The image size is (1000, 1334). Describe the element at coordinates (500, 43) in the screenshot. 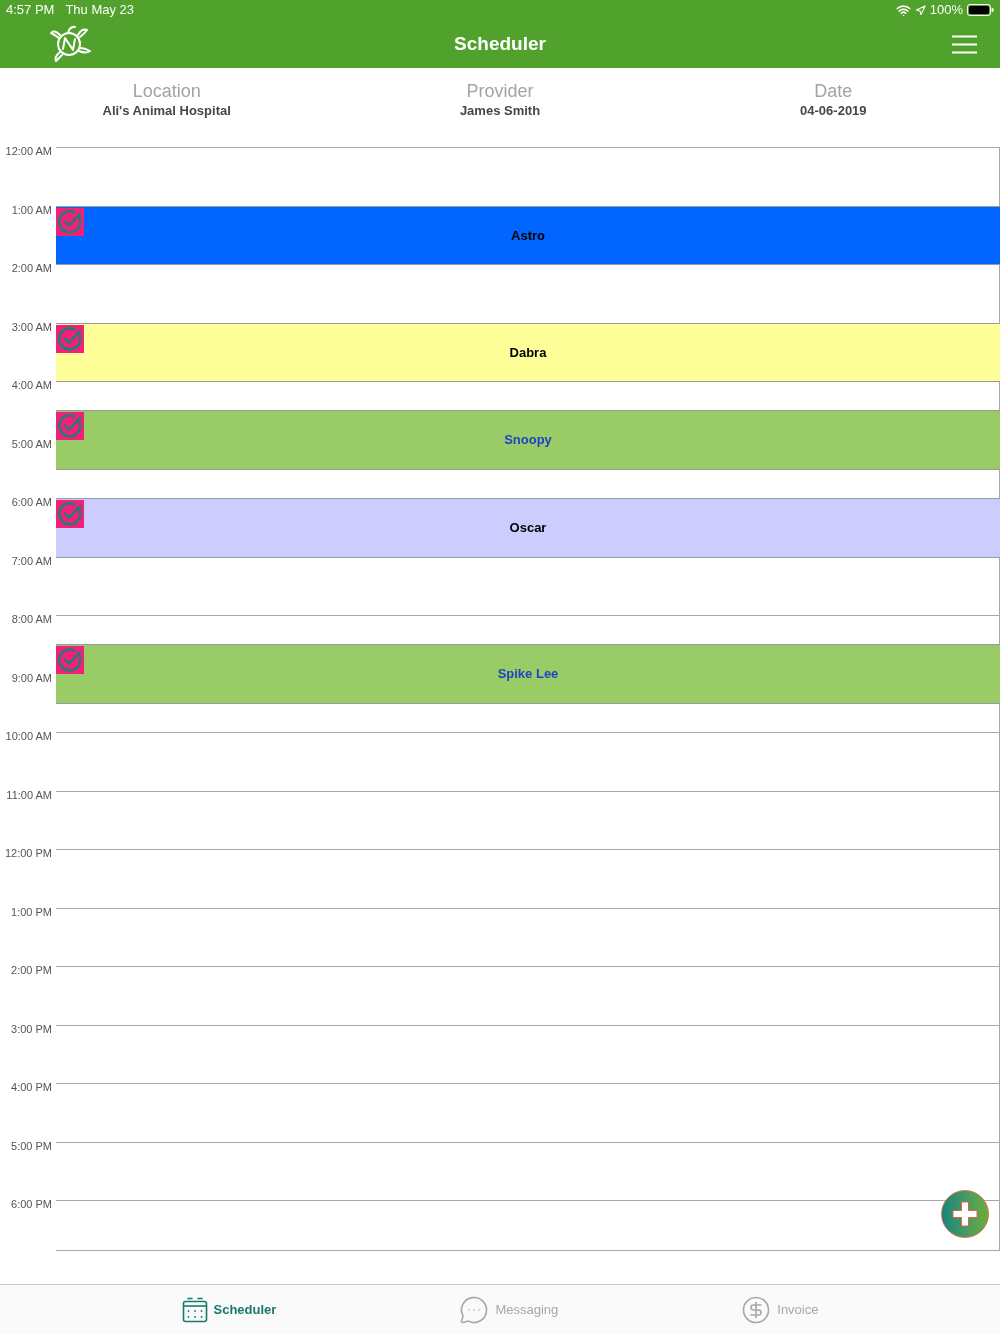

I see `header-title: Scheduler` at that location.